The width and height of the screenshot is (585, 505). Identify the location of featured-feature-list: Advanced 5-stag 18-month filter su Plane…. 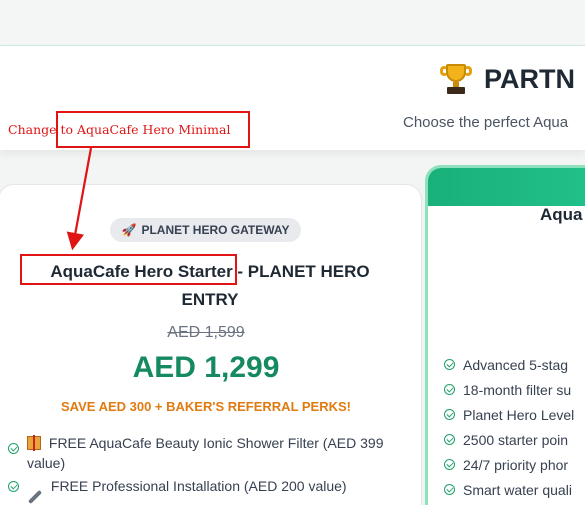
(509, 427).